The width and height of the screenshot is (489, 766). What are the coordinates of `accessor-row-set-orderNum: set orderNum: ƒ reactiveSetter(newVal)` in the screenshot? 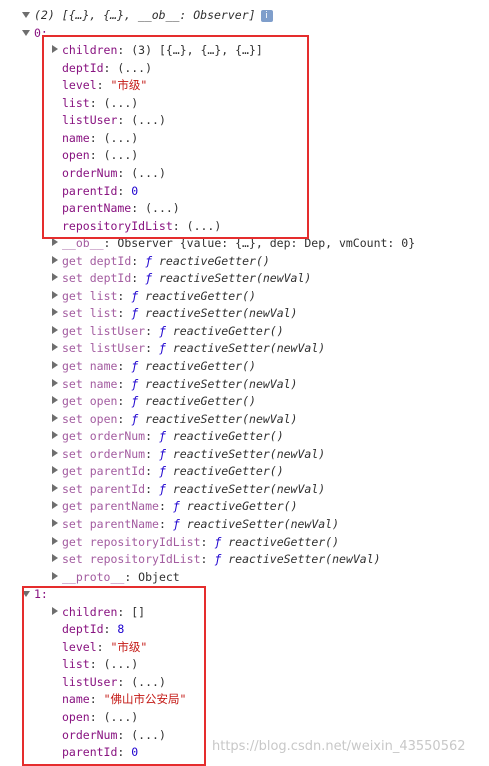 It's located at (188, 454).